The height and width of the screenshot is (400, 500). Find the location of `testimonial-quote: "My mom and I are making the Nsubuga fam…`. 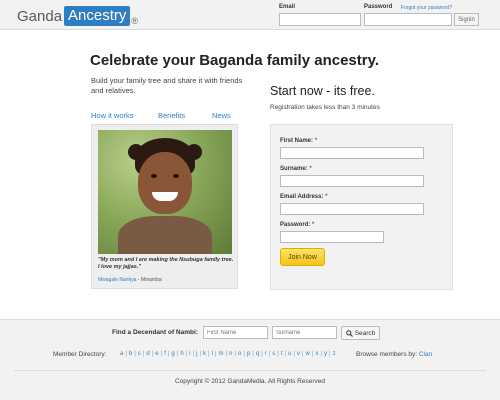

testimonial-quote: "My mom and I are making the Nsubuga fam… is located at coordinates (166, 263).